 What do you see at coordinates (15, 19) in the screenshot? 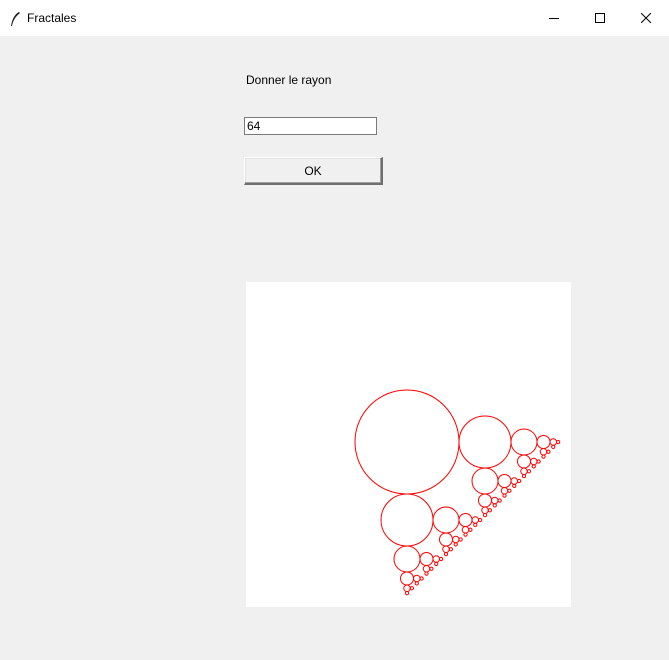
I see `feather-icon` at bounding box center [15, 19].